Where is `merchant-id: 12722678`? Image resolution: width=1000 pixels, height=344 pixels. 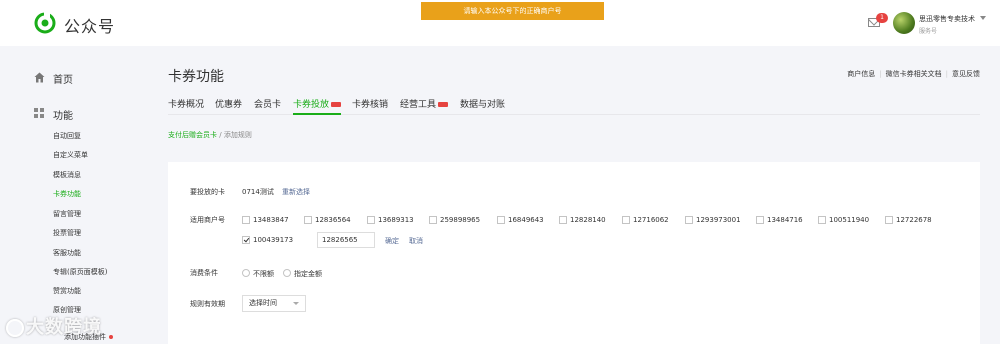 merchant-id: 12722678 is located at coordinates (914, 220).